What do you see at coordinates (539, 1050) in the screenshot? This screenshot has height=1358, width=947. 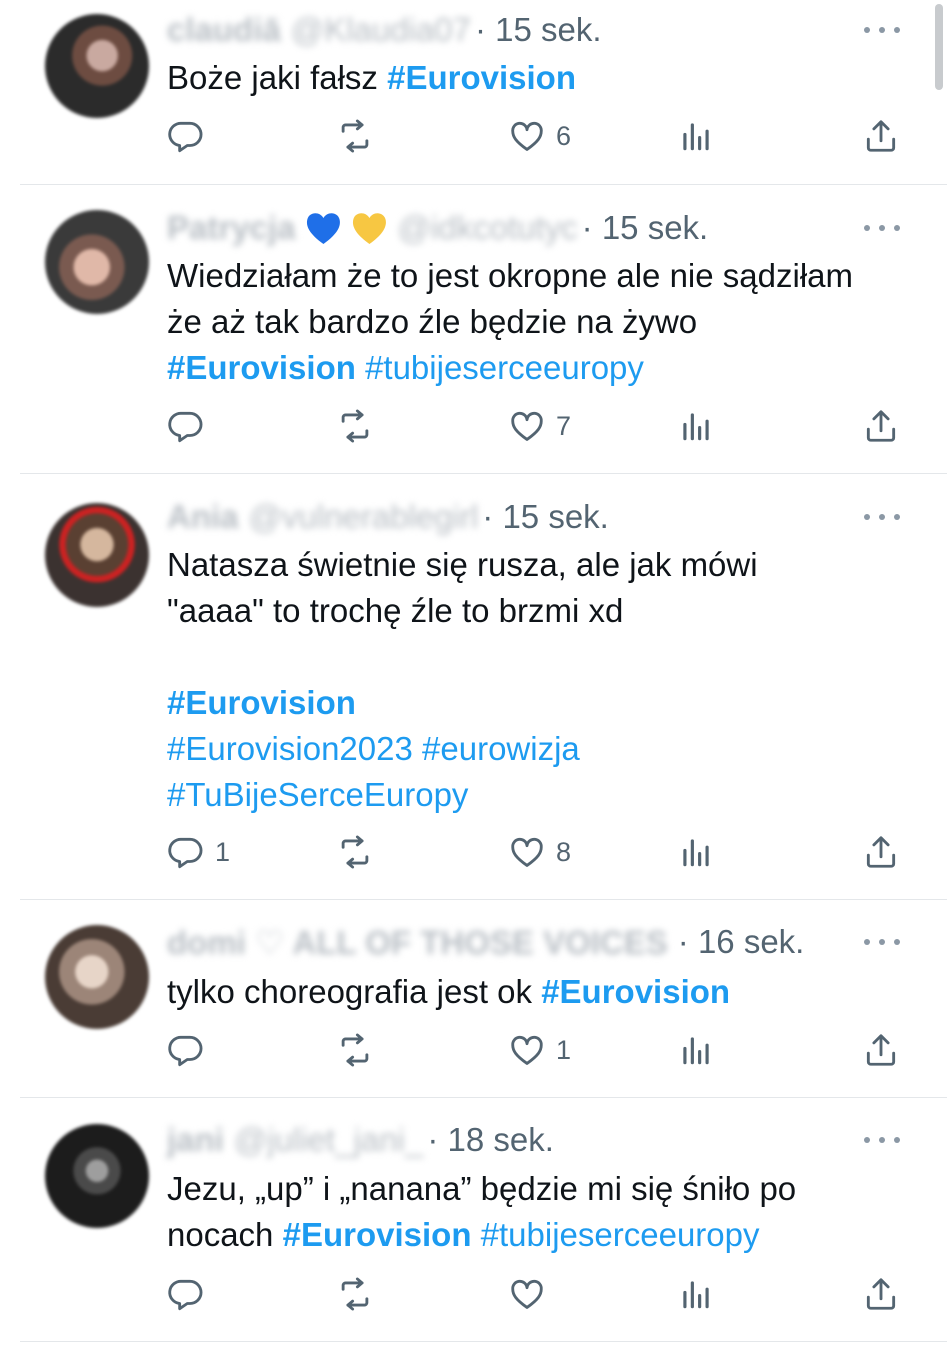 I see `like-button: 1` at bounding box center [539, 1050].